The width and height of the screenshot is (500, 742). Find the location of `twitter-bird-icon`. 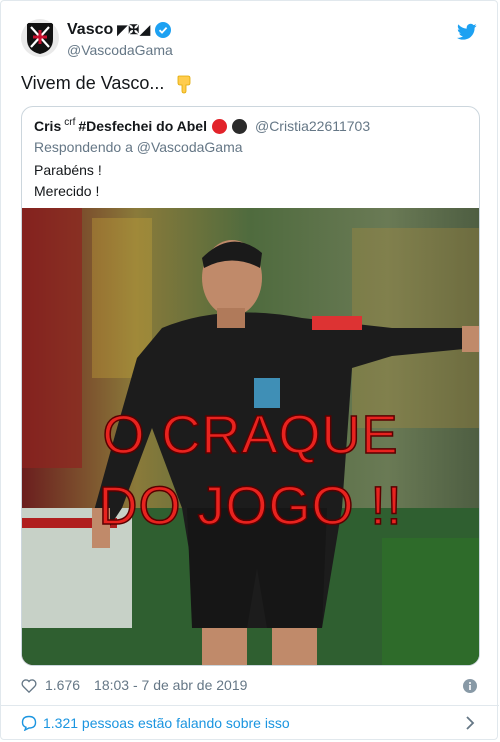

twitter-bird-icon is located at coordinates (467, 32).